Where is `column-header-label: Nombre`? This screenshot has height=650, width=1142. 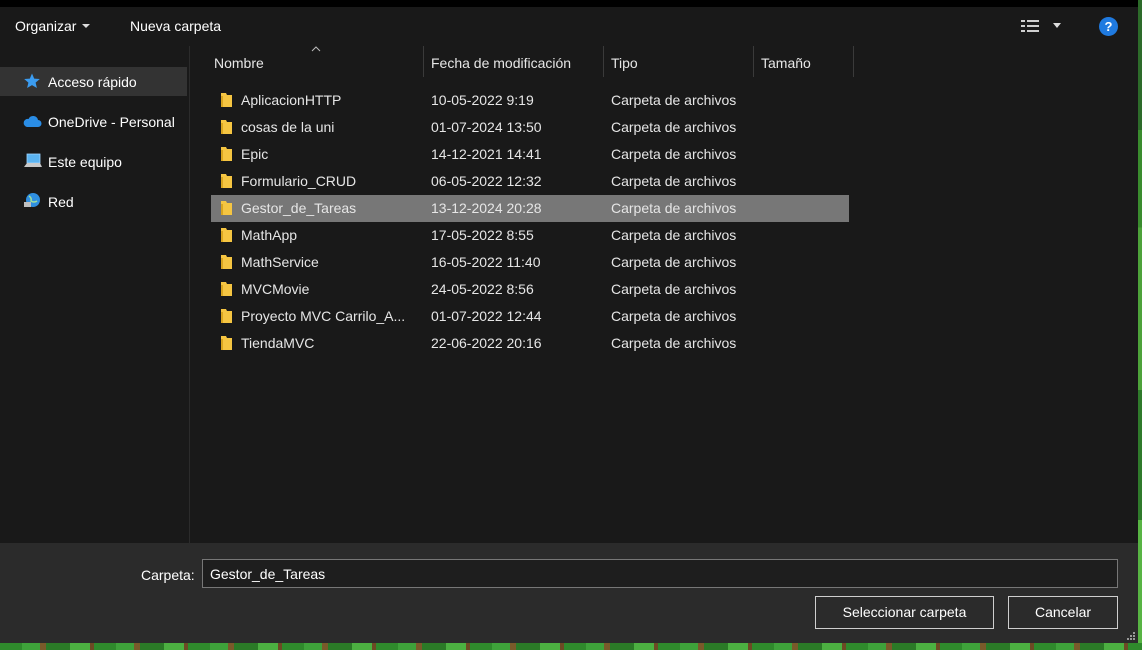 column-header-label: Nombre is located at coordinates (239, 63).